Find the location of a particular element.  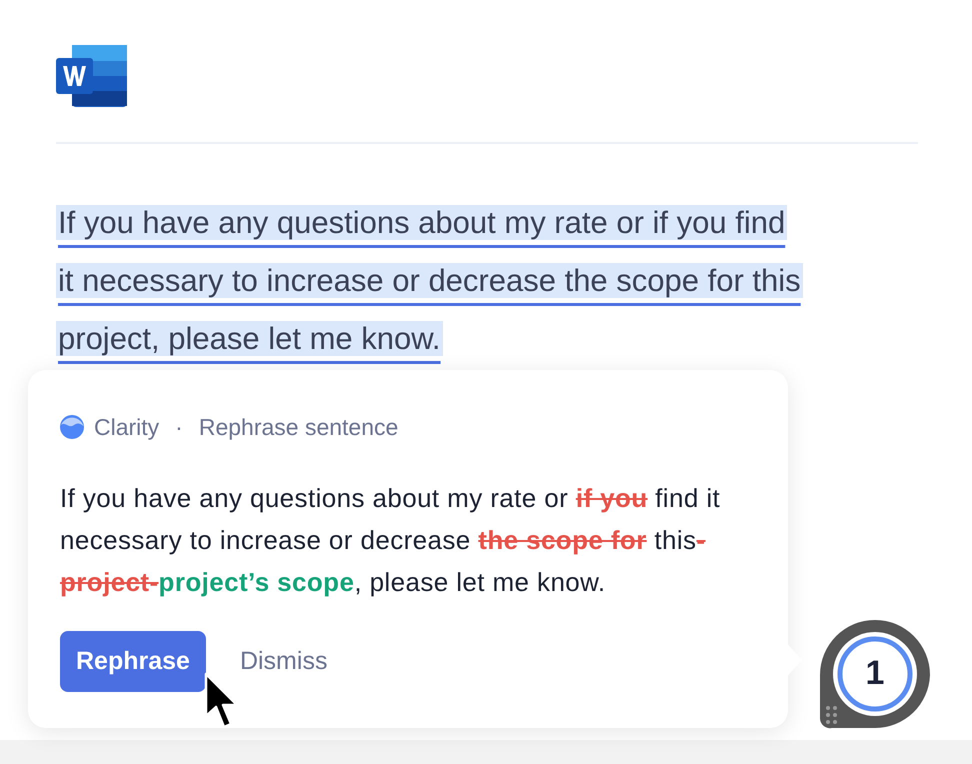

dismiss-button: Dismiss is located at coordinates (284, 661).